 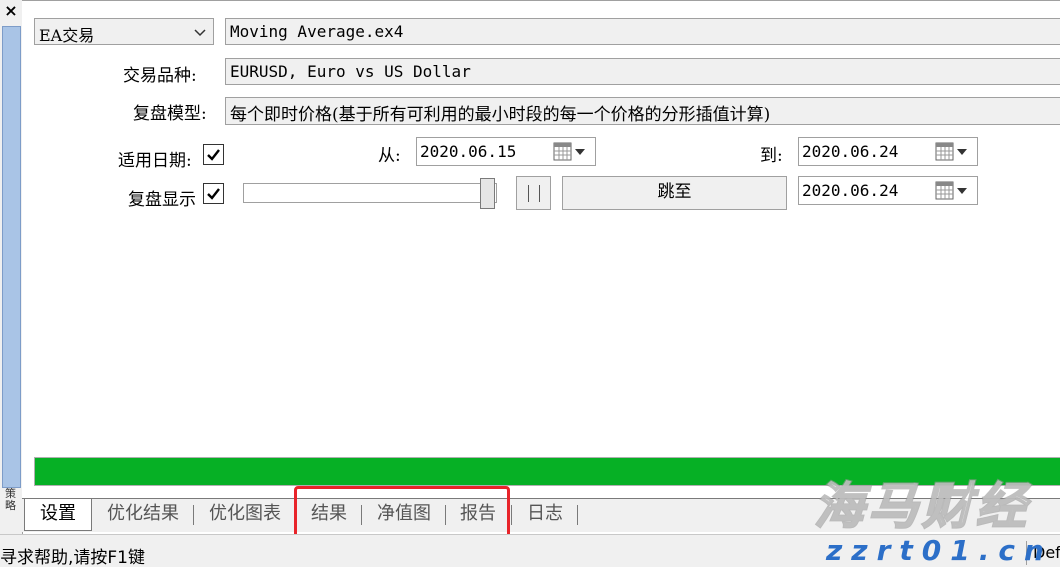 I want to click on jump-to-button: 跳至, so click(x=674, y=193).